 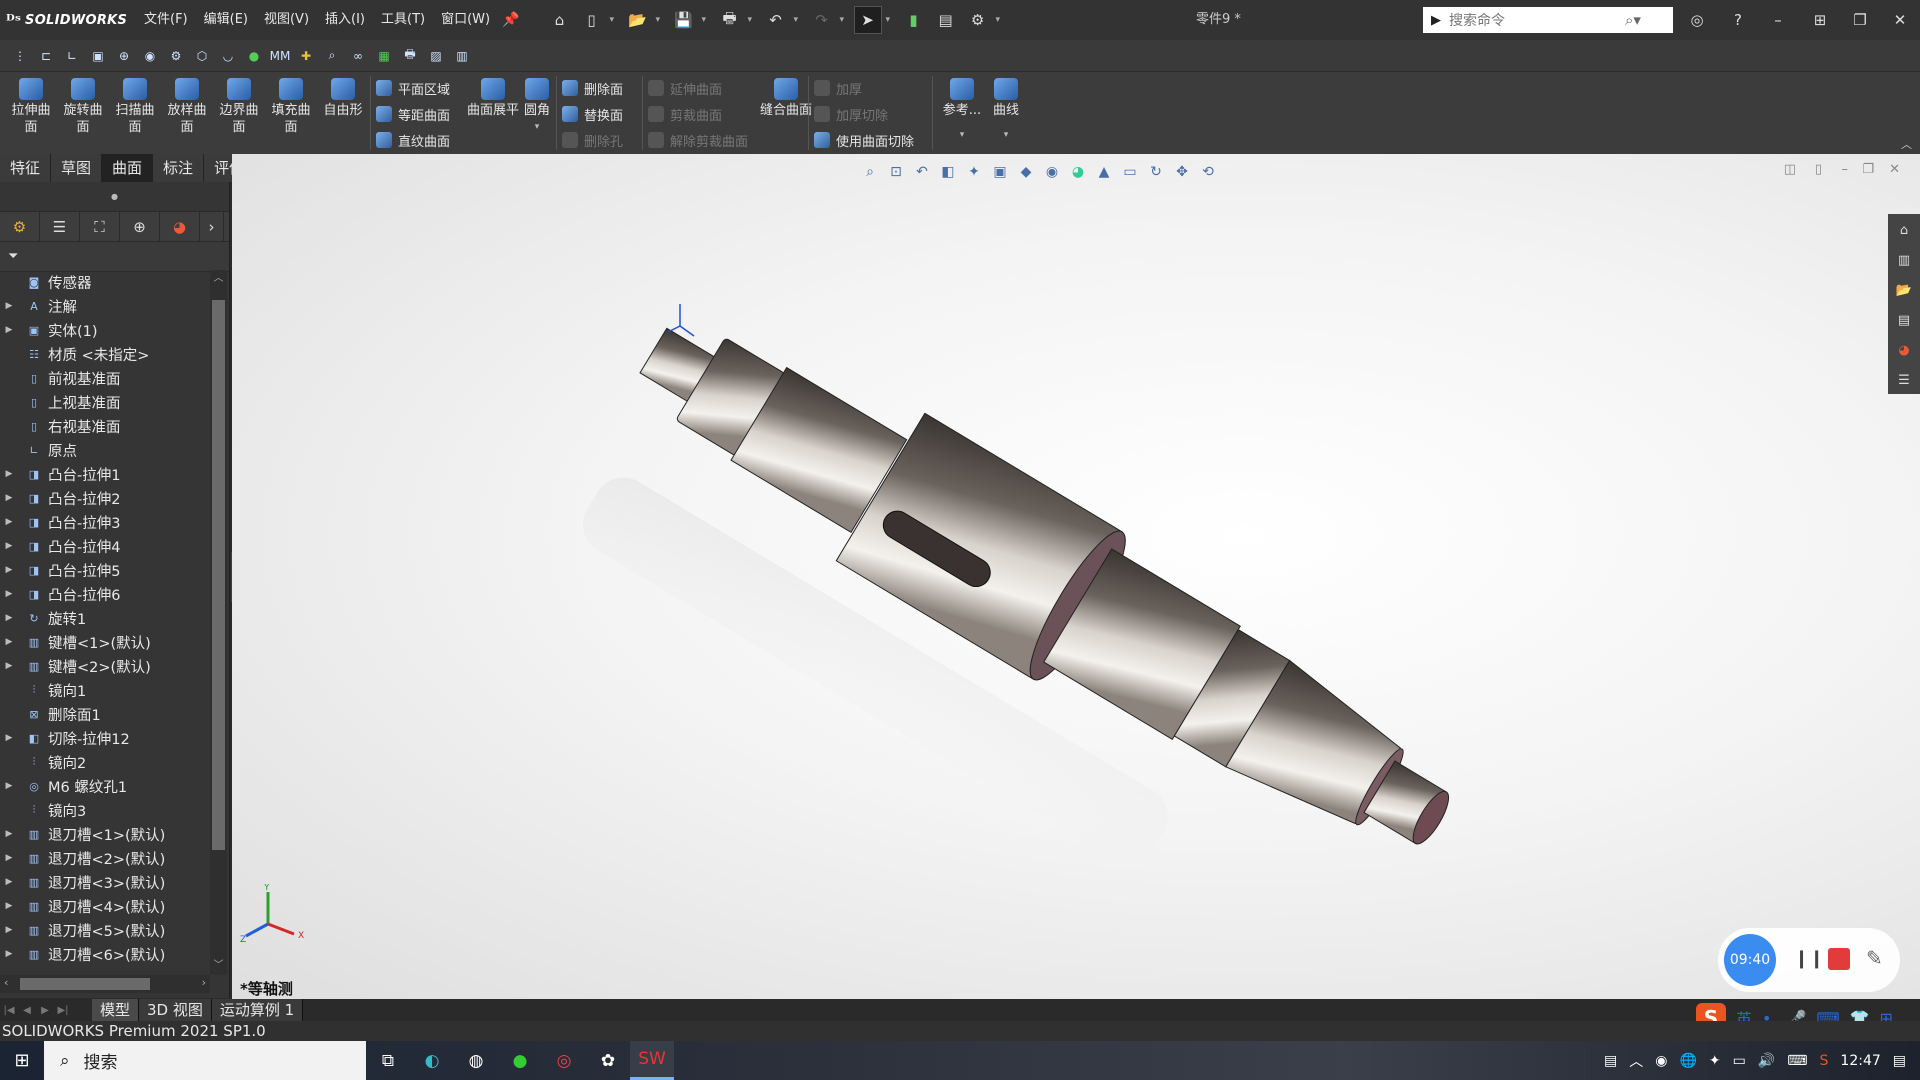 I want to click on undo-dropdown-icon: ▾, so click(x=799, y=20).